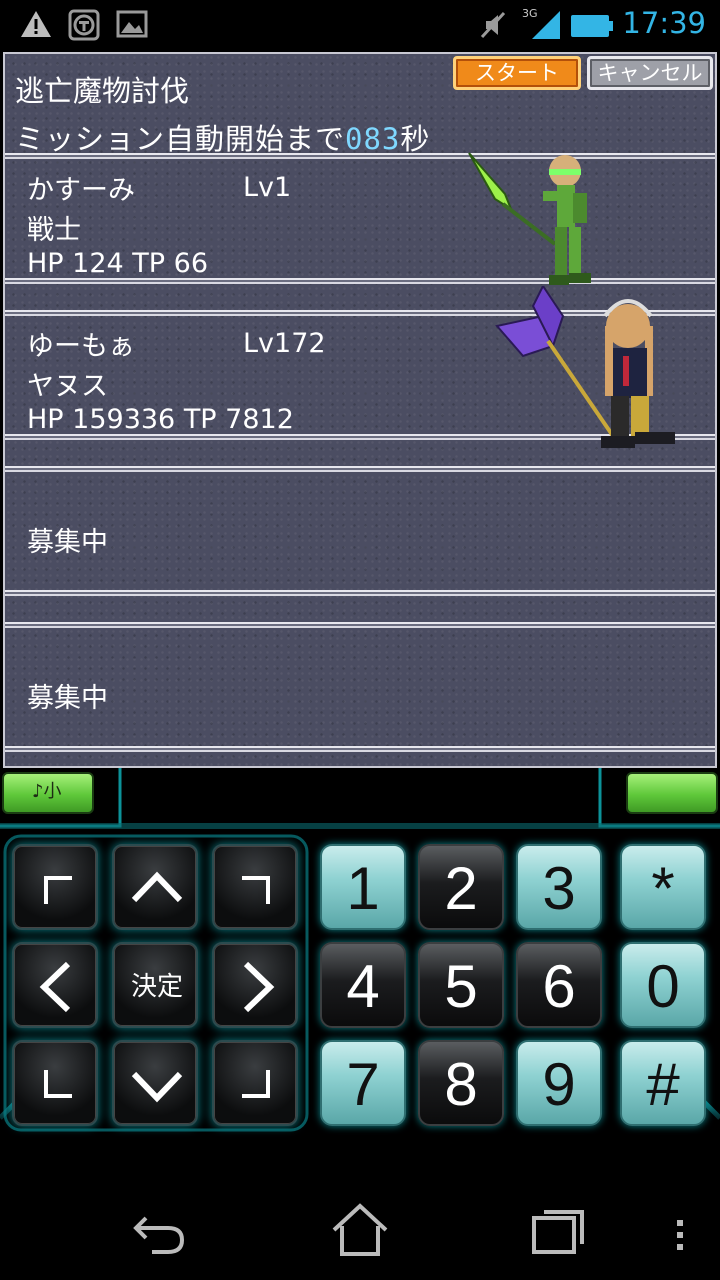 The image size is (720, 1280). What do you see at coordinates (529, 218) in the screenshot?
I see `warrior-sprite` at bounding box center [529, 218].